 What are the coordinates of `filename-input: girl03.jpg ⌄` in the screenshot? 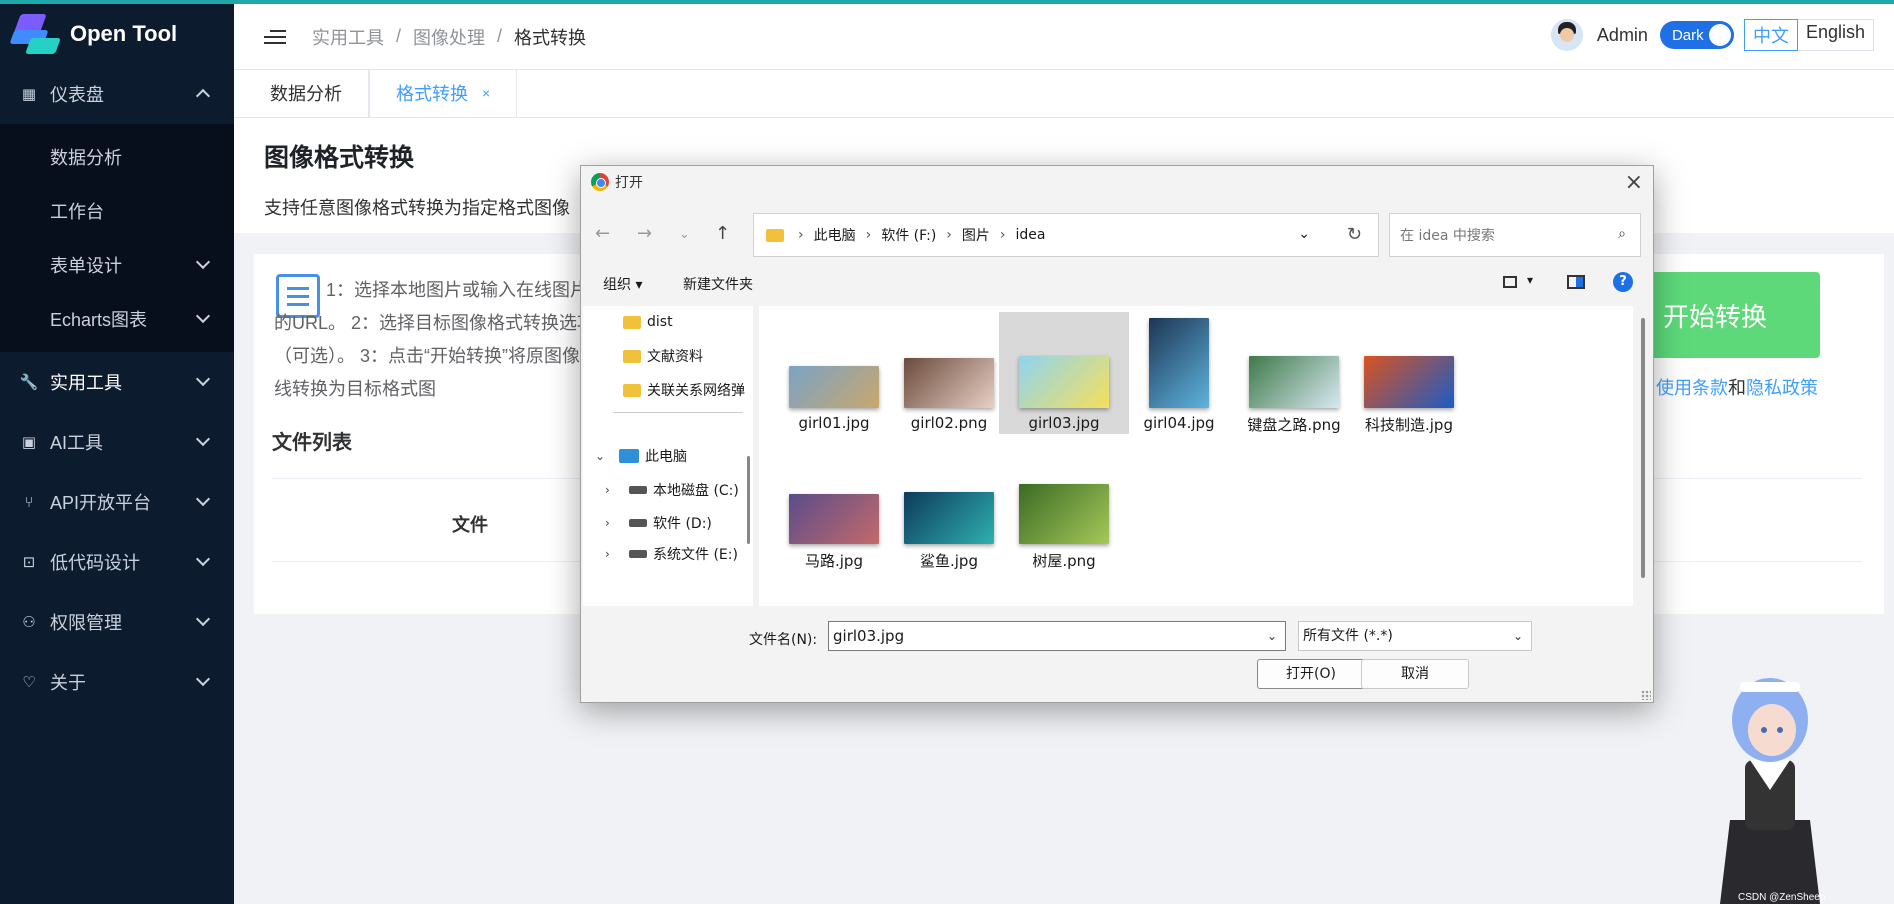 It's located at (1057, 636).